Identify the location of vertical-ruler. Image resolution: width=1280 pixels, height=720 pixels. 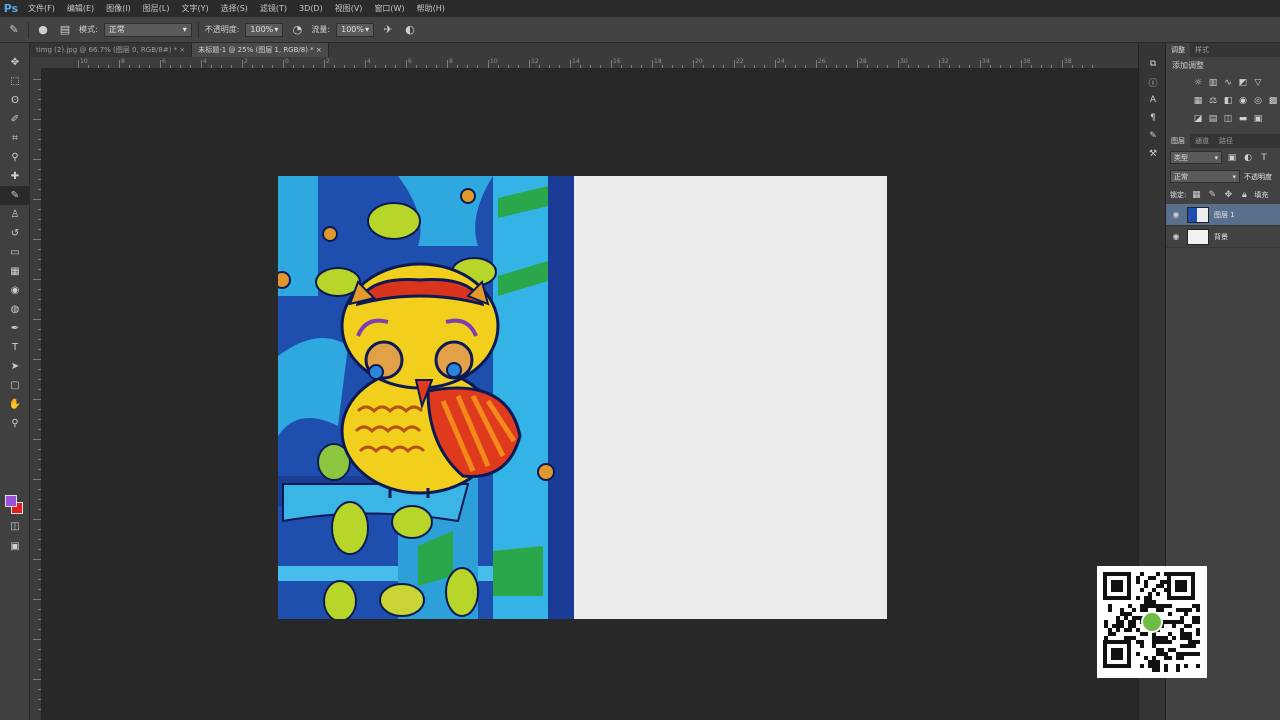
(36, 394).